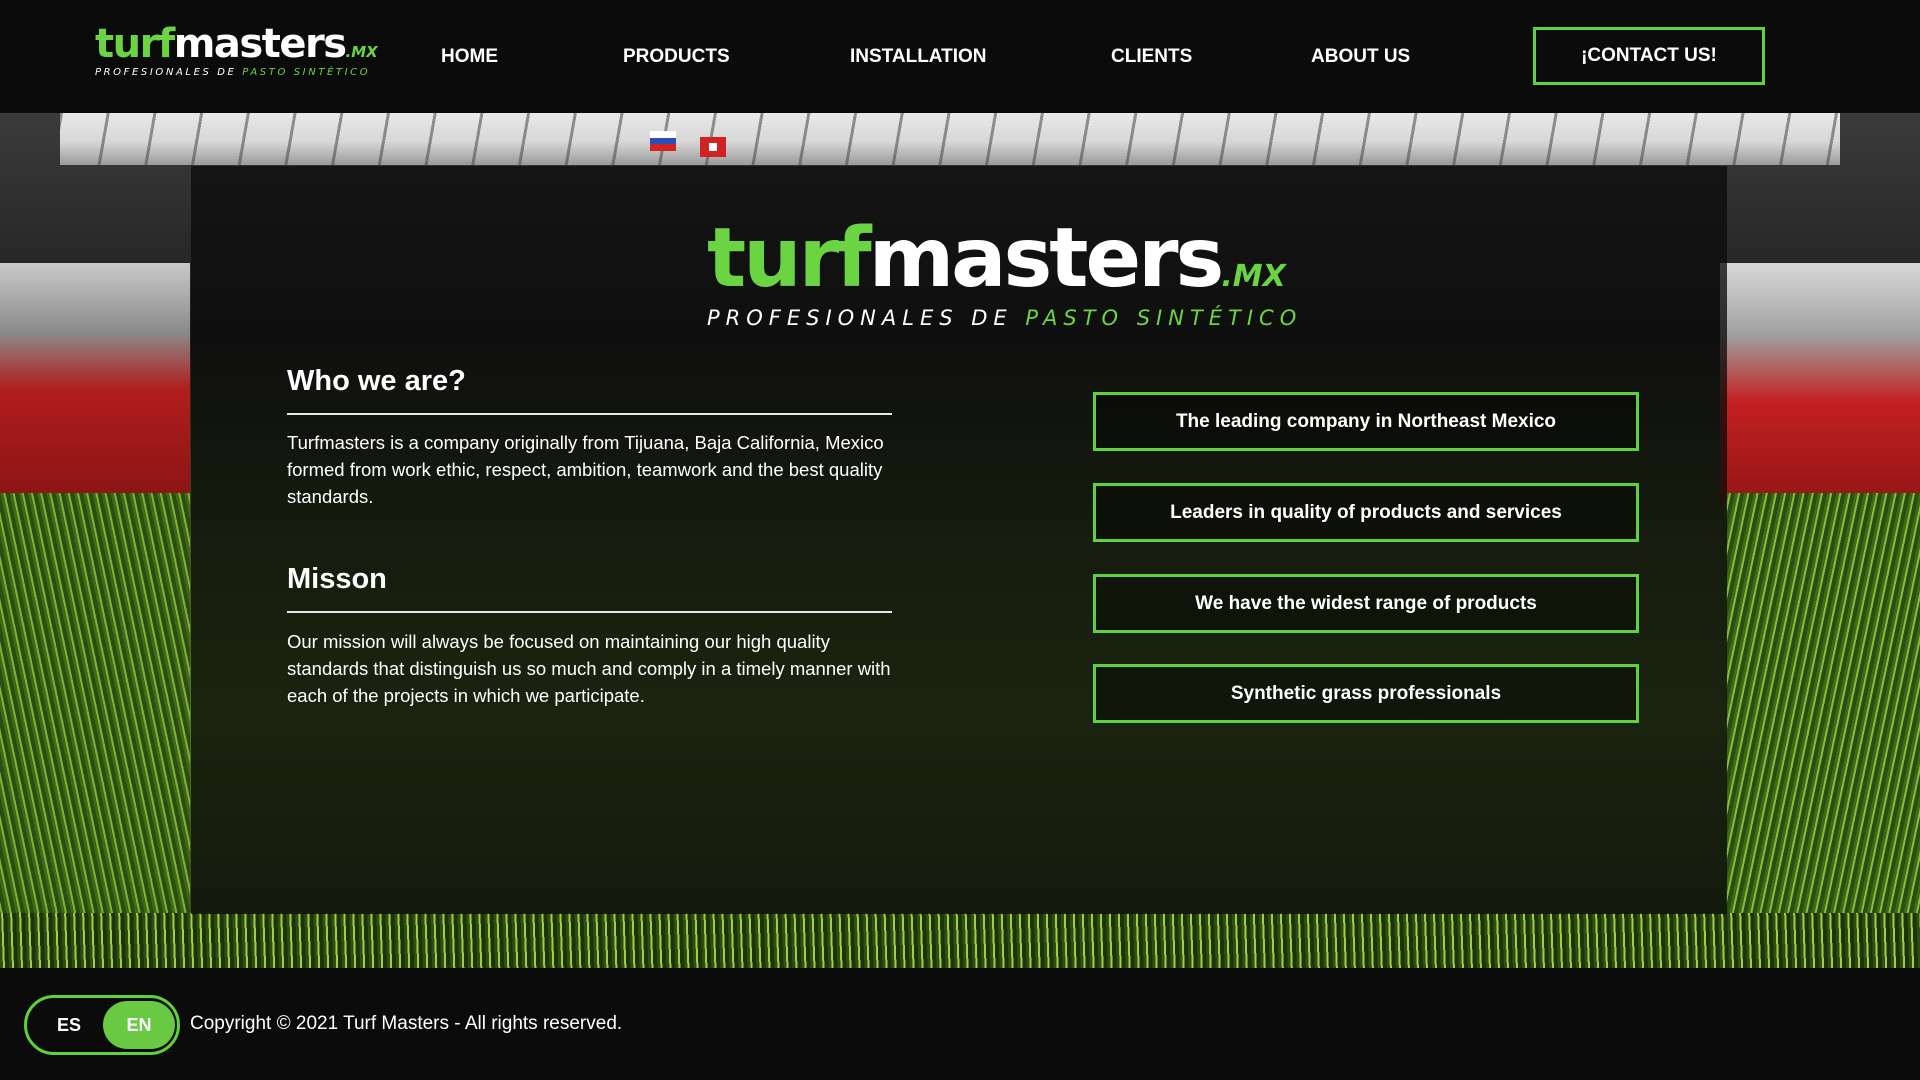 This screenshot has height=1080, width=1920. Describe the element at coordinates (960, 940) in the screenshot. I see `grass-bottom` at that location.